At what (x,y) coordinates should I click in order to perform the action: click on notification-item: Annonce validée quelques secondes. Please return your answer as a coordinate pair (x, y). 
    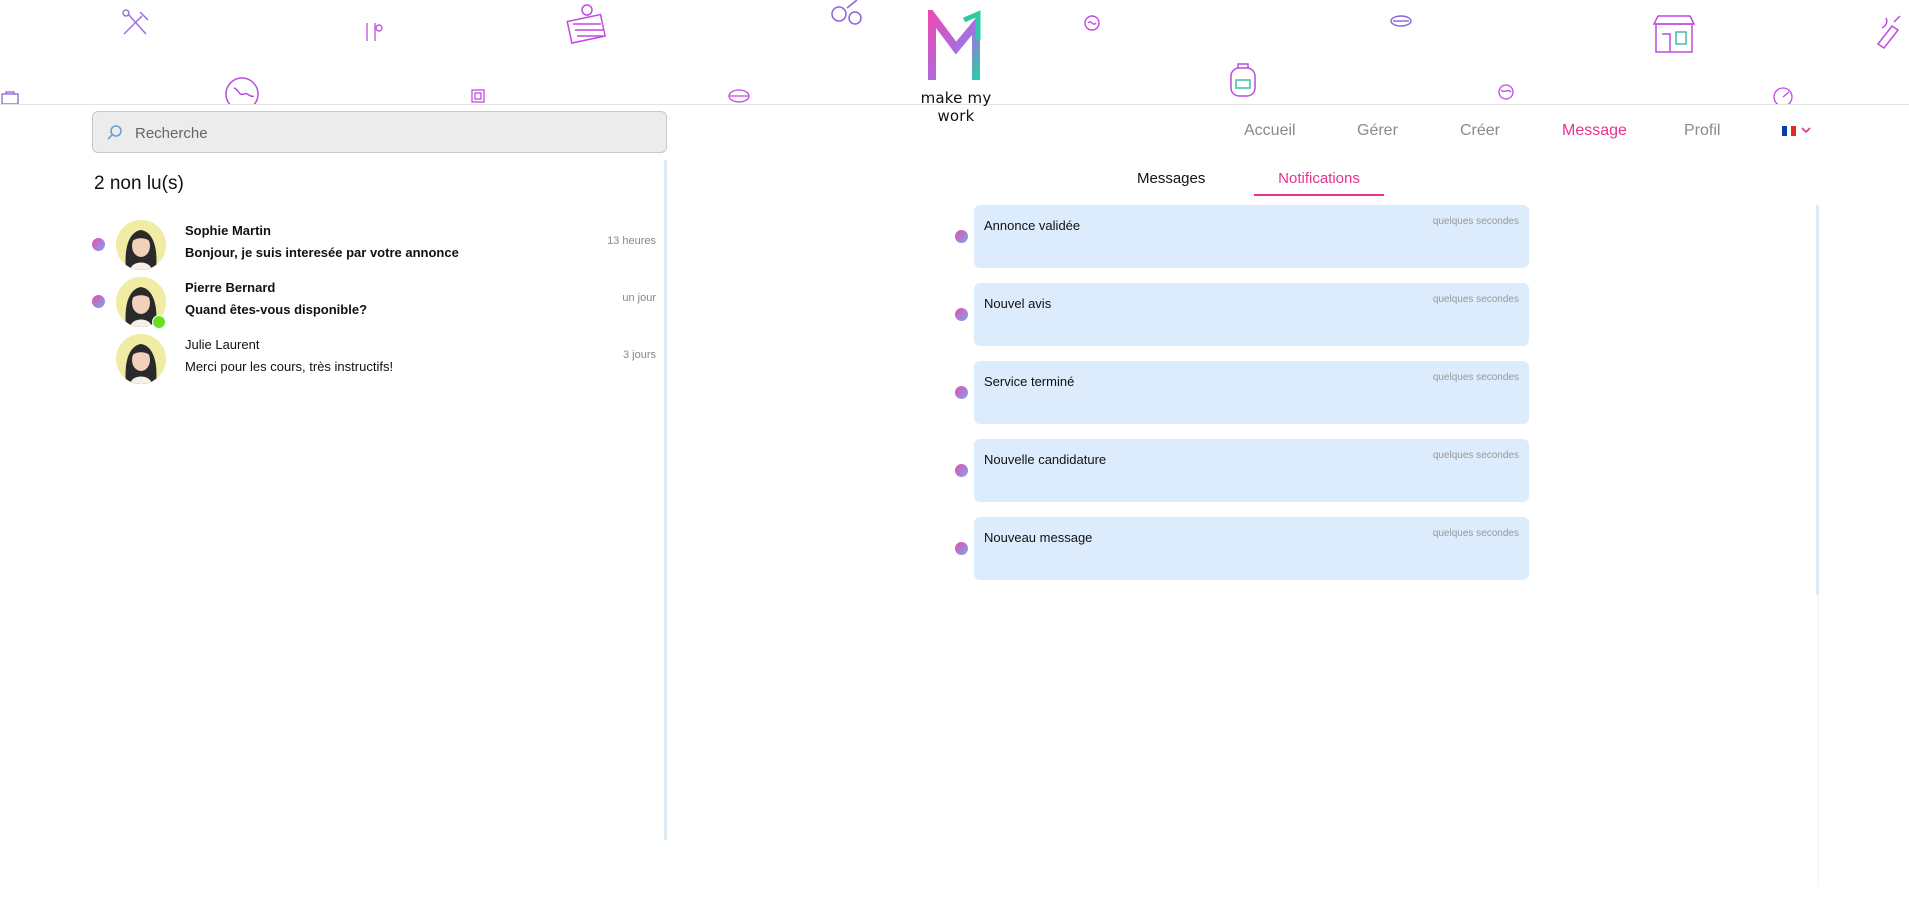
    Looking at the image, I should click on (1251, 236).